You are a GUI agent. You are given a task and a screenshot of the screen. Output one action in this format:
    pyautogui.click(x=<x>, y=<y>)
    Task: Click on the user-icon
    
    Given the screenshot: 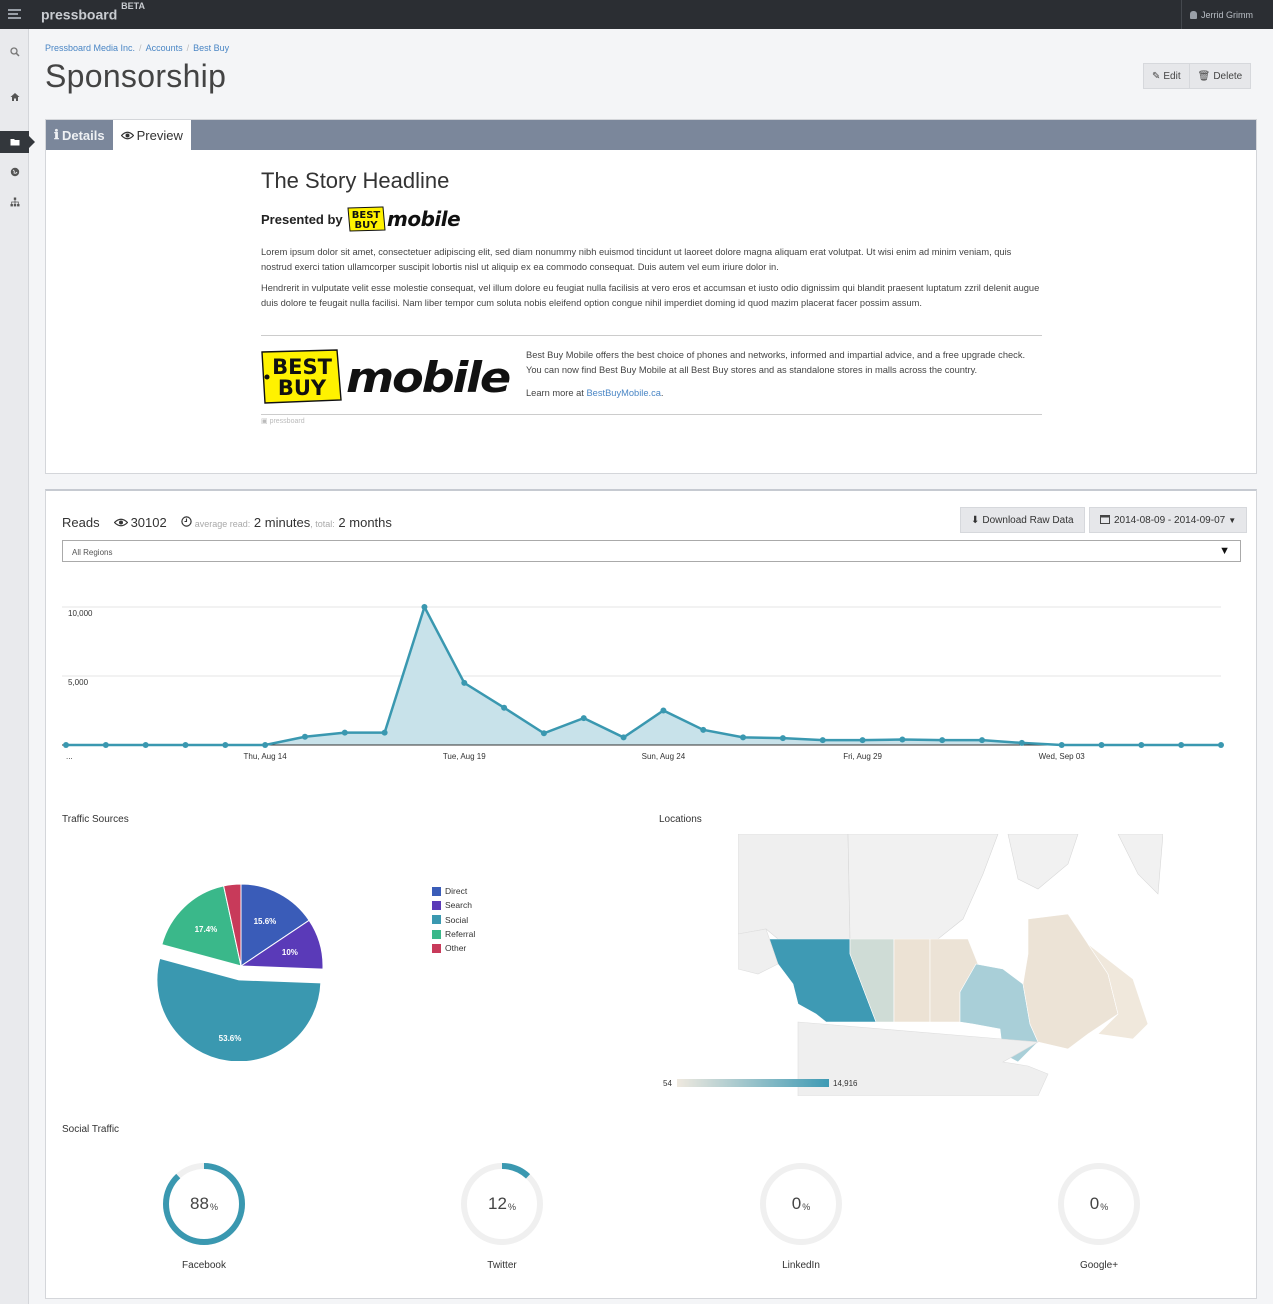 What is the action you would take?
    pyautogui.click(x=1193, y=15)
    